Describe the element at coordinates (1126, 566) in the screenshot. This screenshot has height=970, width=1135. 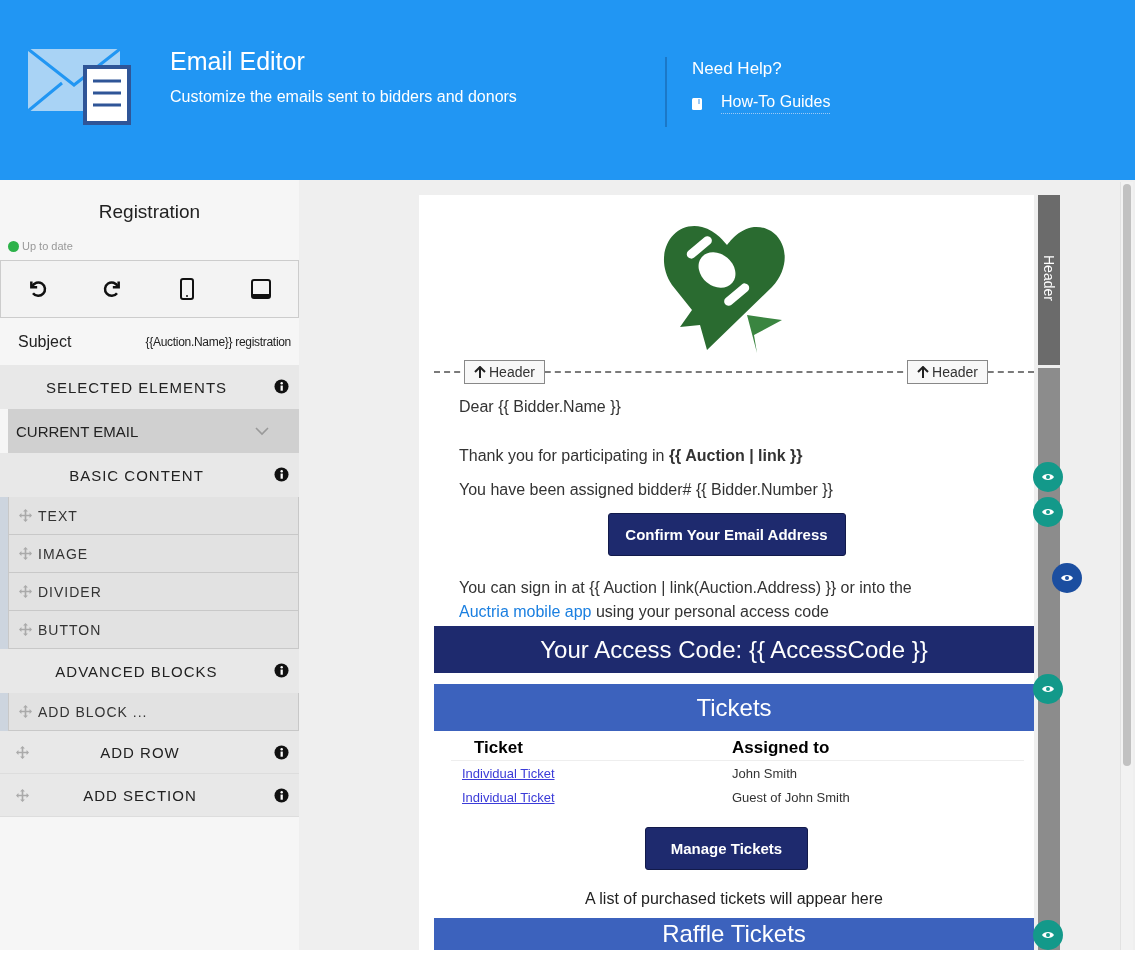
I see `scrollbar` at that location.